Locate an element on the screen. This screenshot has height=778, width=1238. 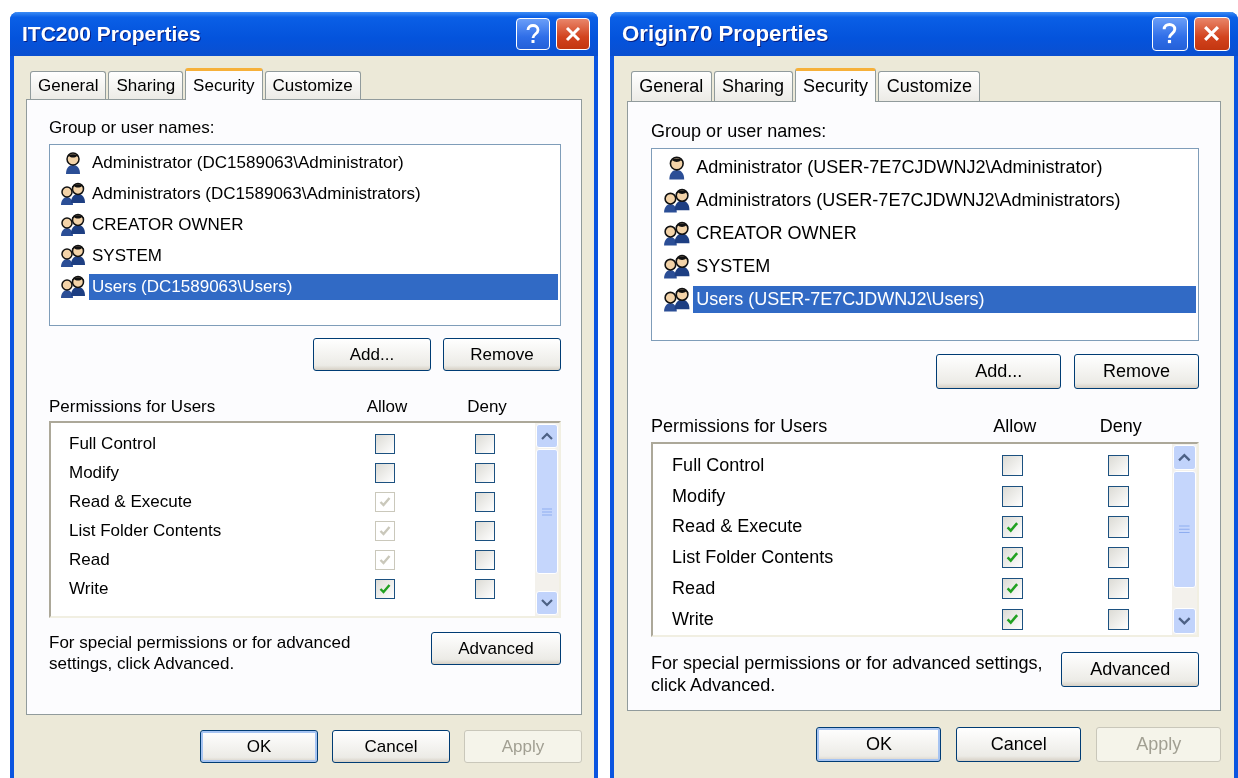
grip-icon is located at coordinates (547, 511).